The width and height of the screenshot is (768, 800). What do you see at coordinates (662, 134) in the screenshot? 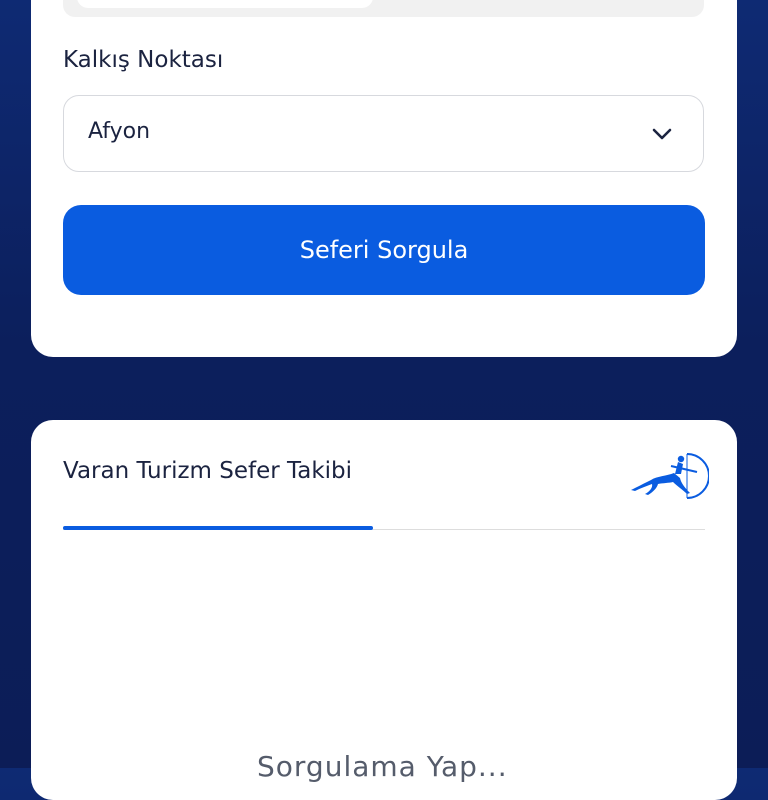
I see `chevron-down-icon` at bounding box center [662, 134].